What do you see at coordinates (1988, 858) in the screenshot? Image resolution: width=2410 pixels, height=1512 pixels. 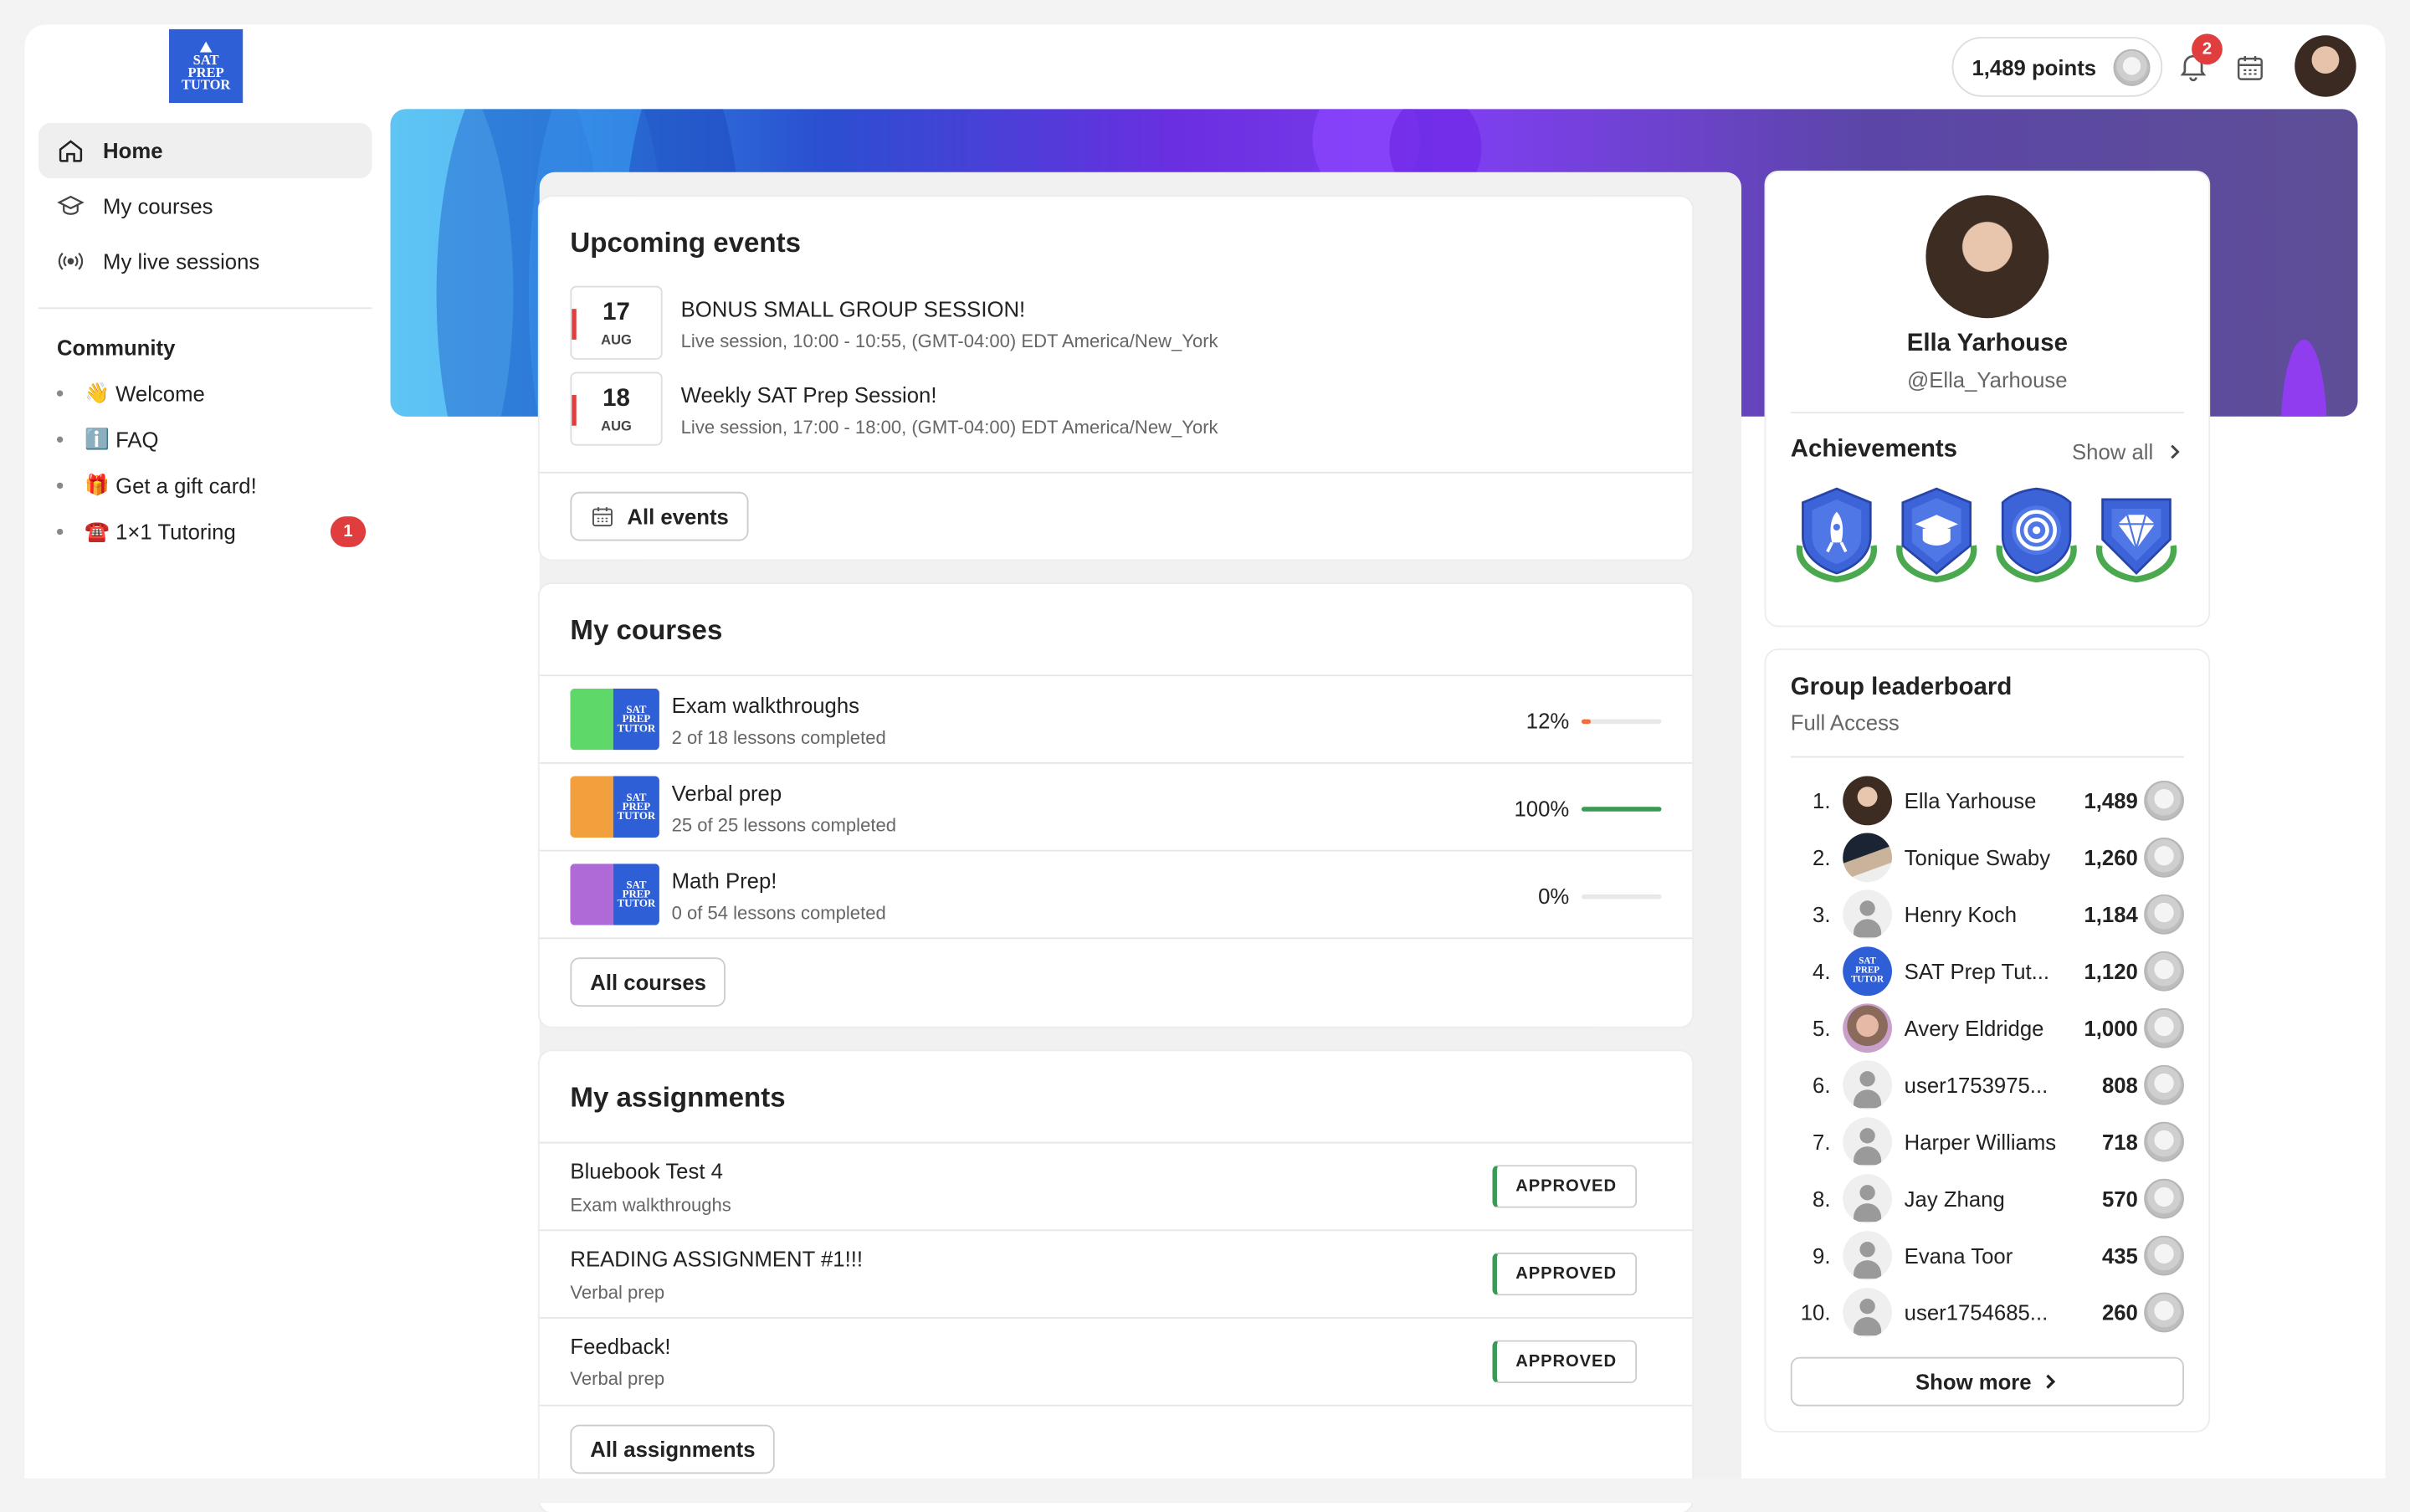 I see `leaderboard-row: 2. Tonique Swaby 1,260` at bounding box center [1988, 858].